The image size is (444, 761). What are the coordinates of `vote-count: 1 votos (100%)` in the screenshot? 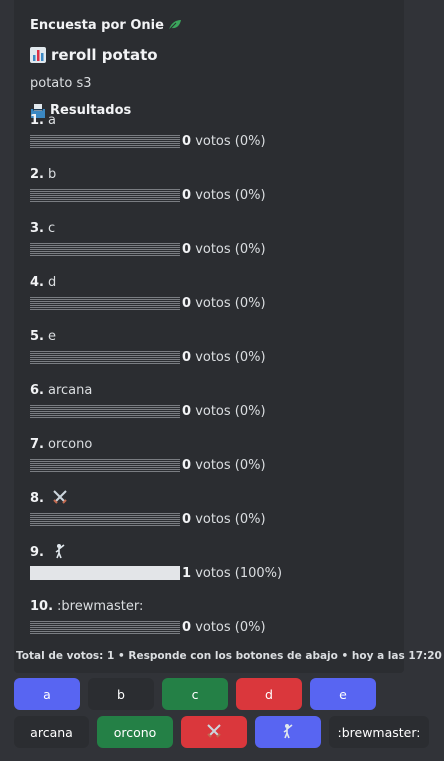 It's located at (232, 573).